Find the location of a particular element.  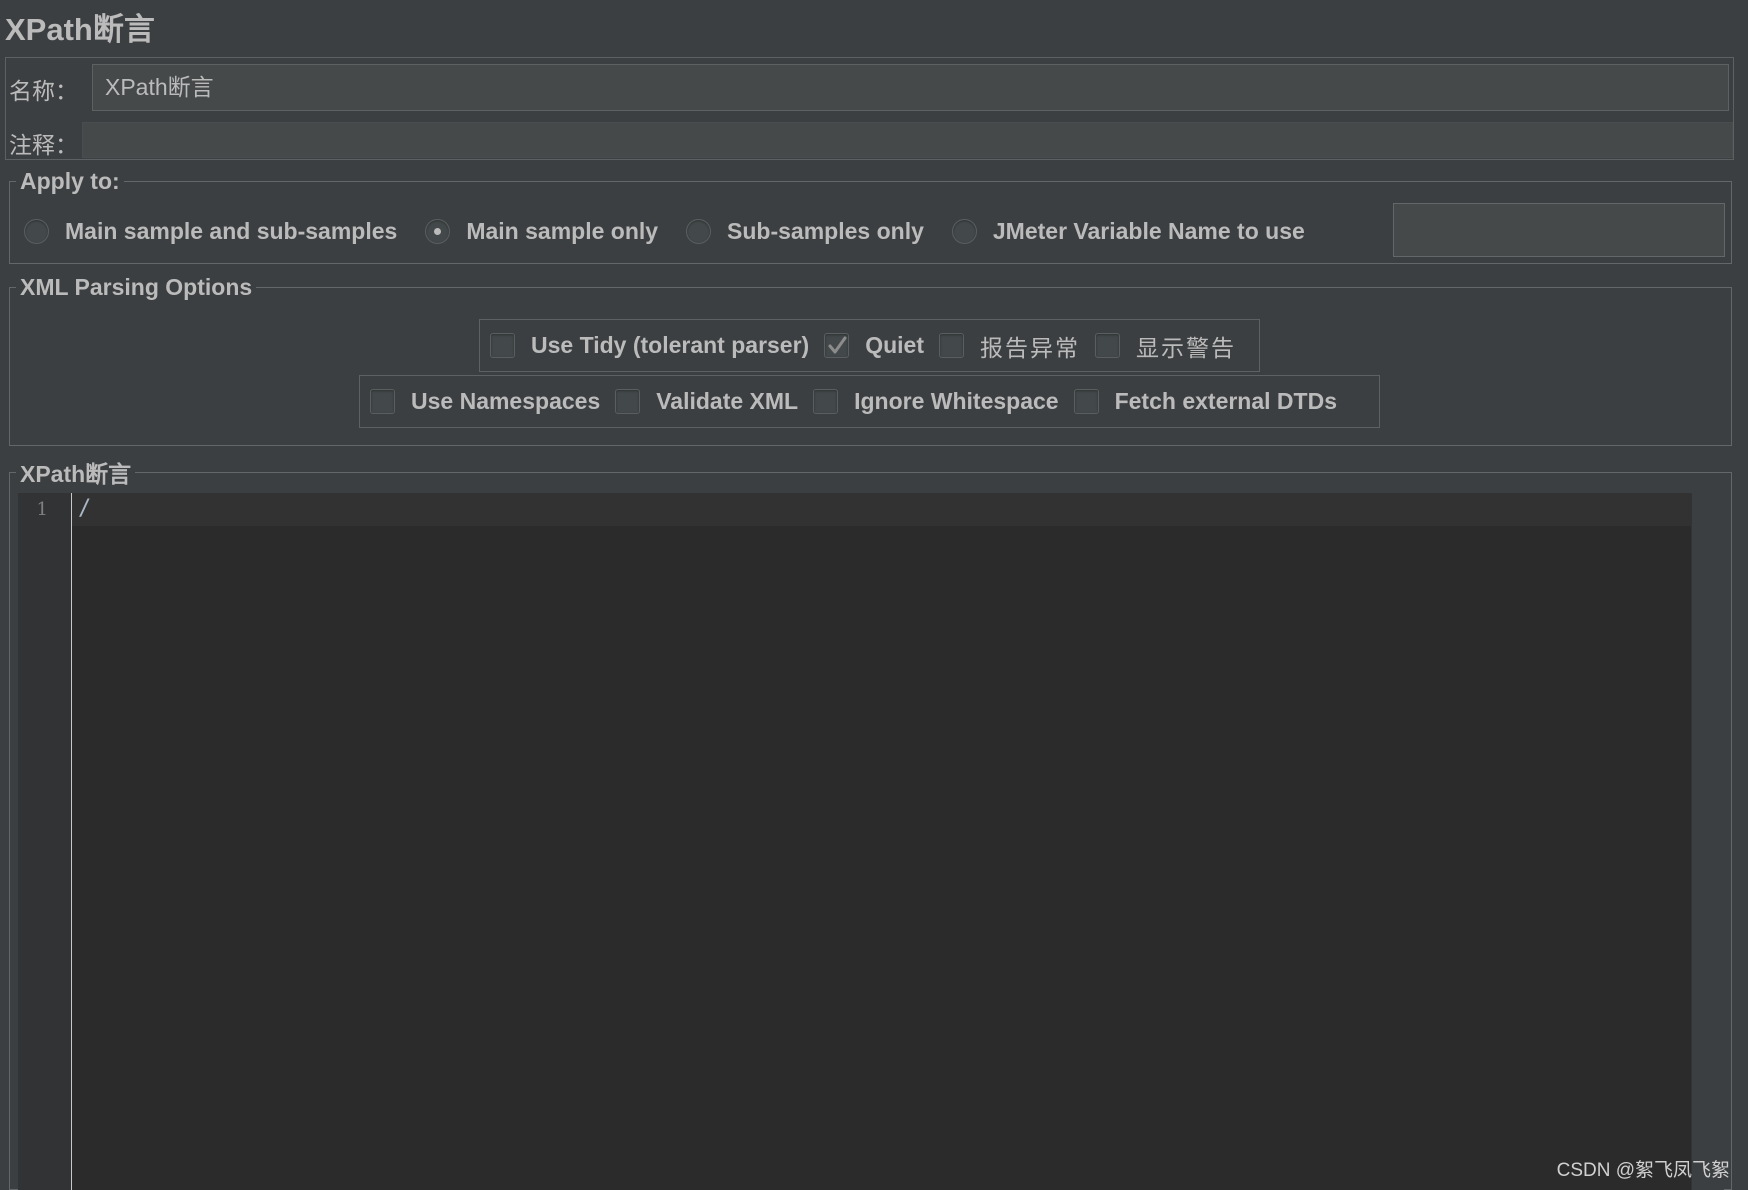

checkbox-quiet: Quiet is located at coordinates (874, 345).